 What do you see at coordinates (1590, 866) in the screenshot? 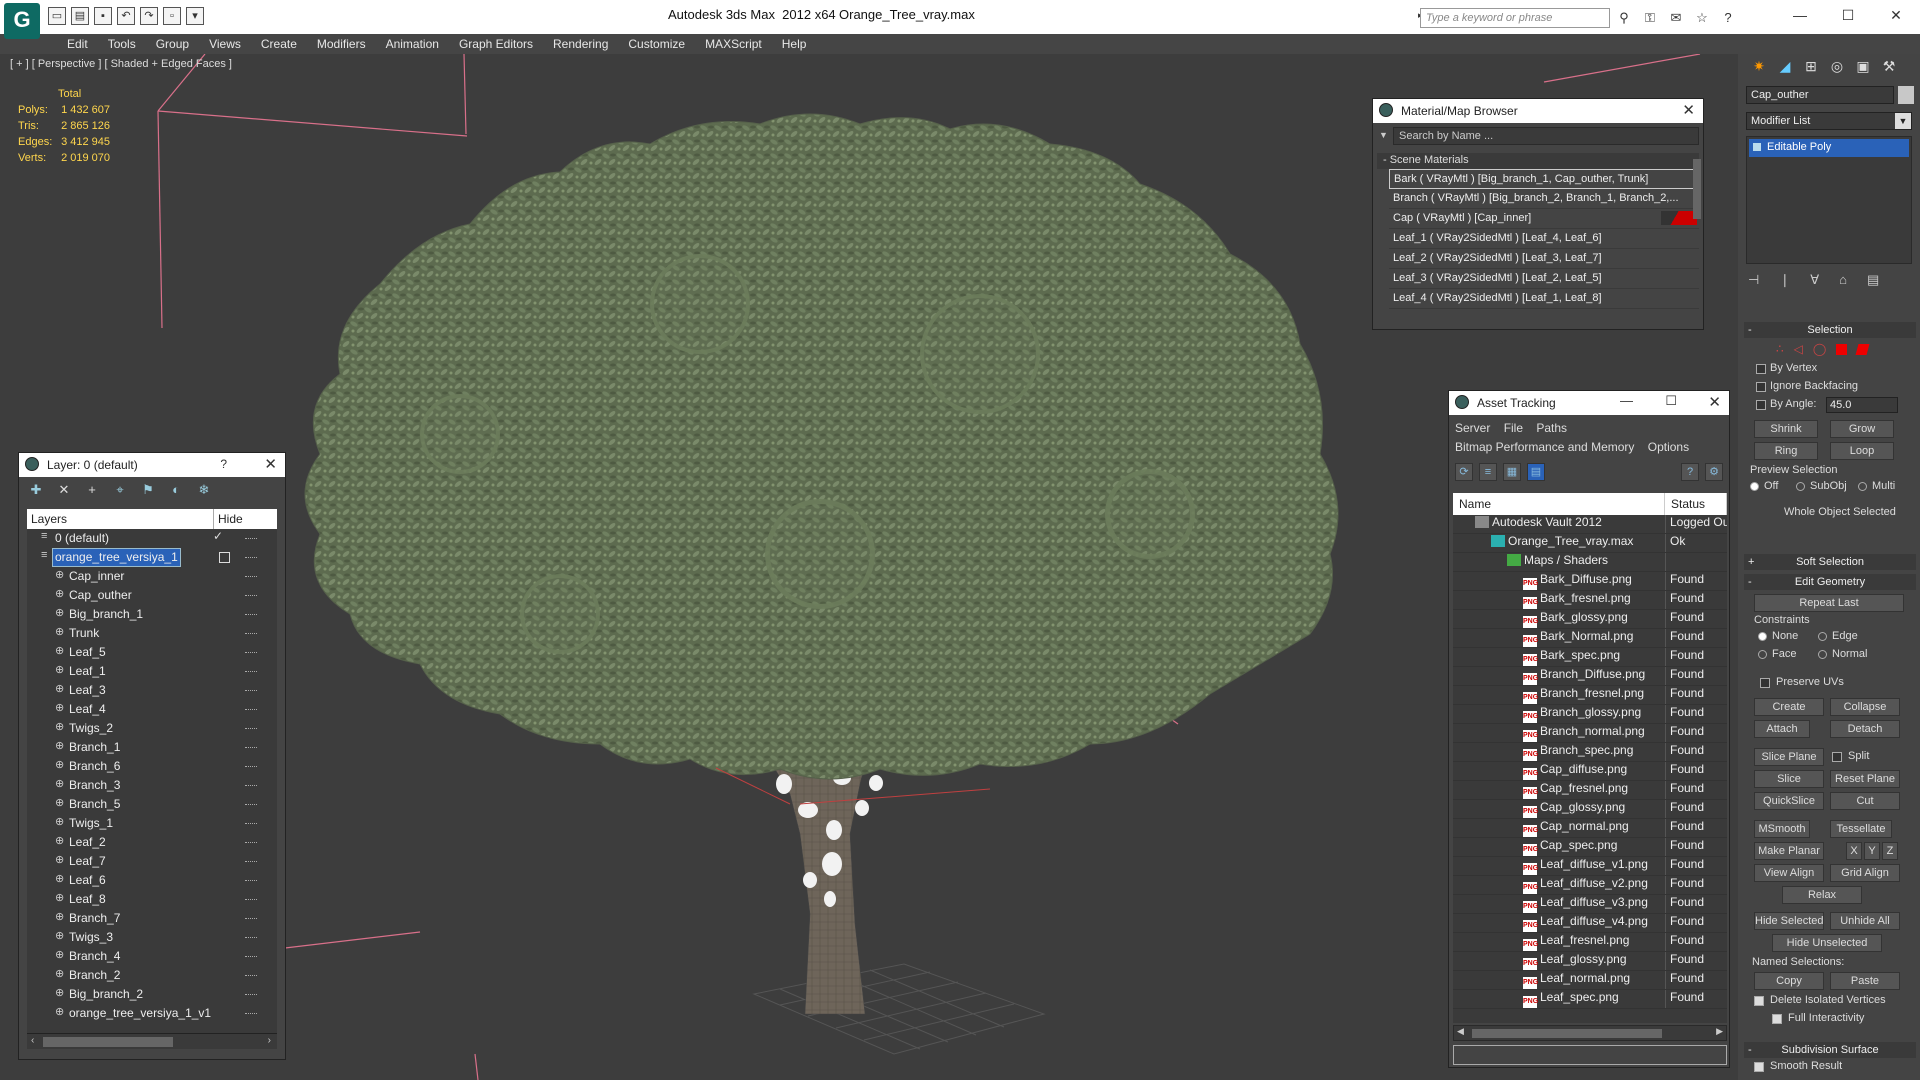
I see `asset-row: PNG Leaf_diffuse_v1.png Found` at bounding box center [1590, 866].